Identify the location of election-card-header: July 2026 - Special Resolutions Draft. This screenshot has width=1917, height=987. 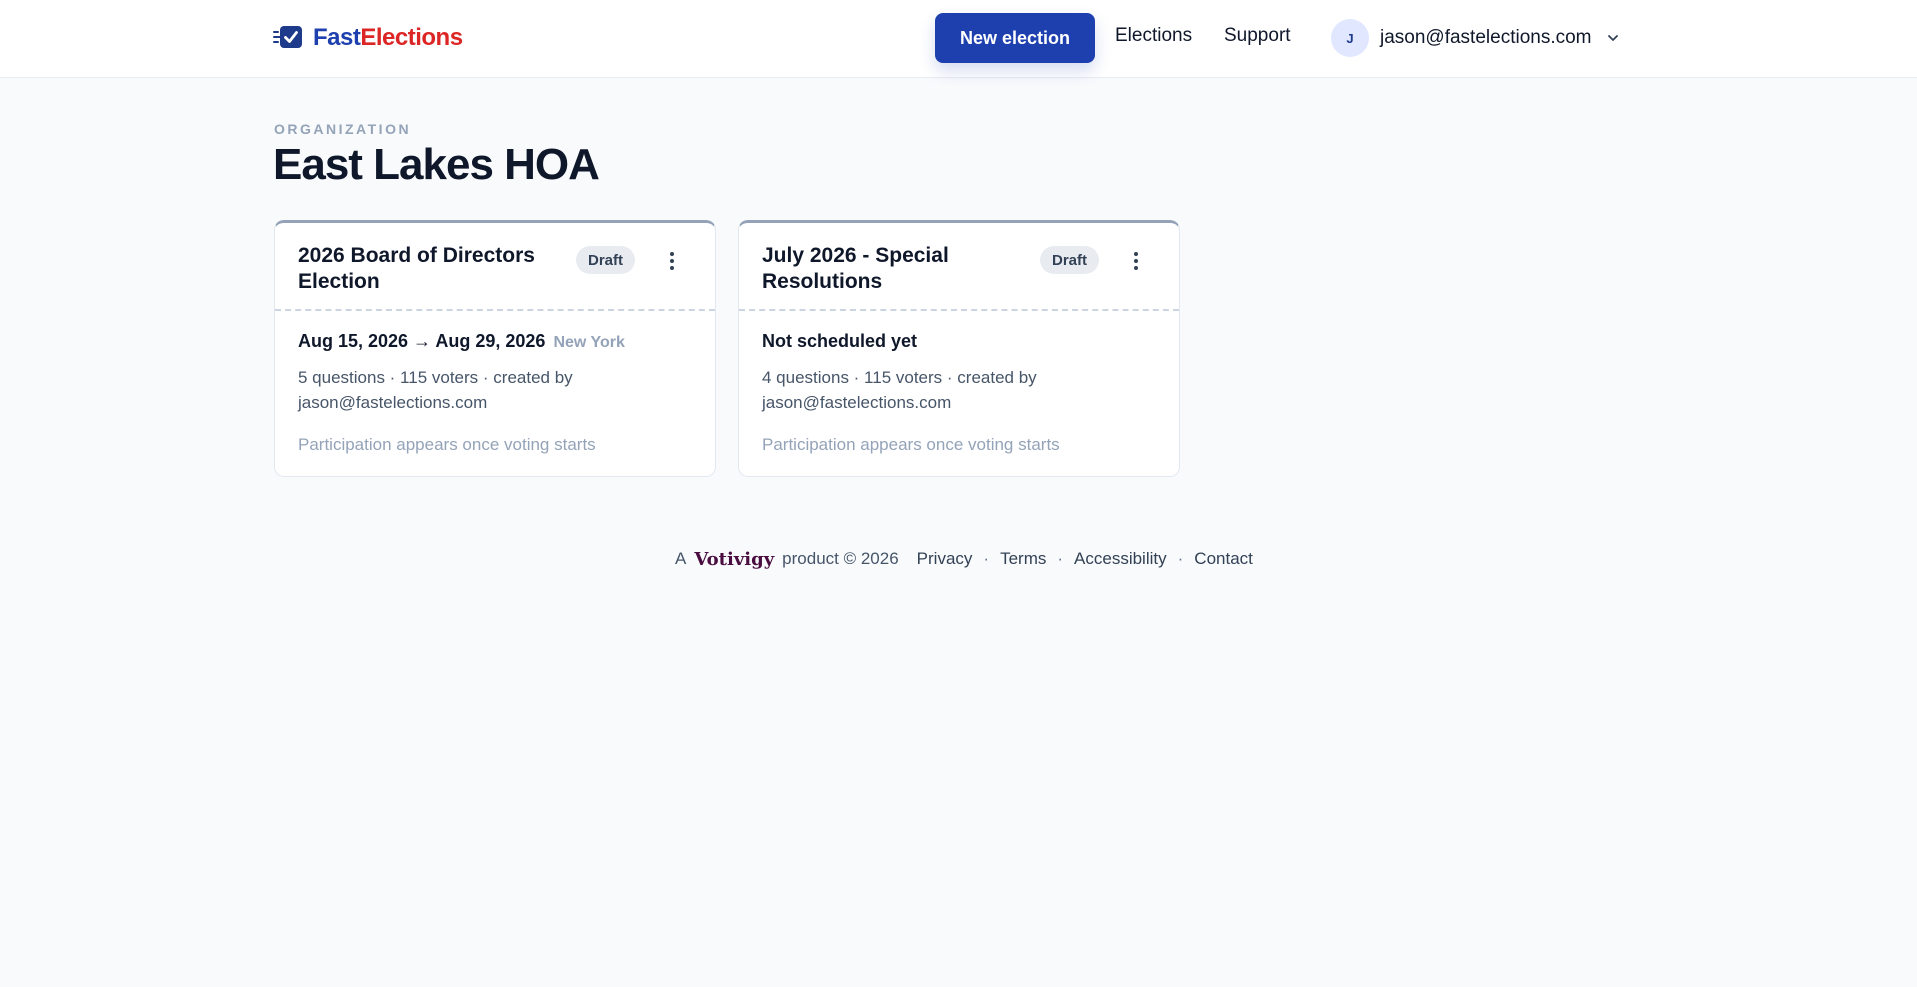
(959, 267).